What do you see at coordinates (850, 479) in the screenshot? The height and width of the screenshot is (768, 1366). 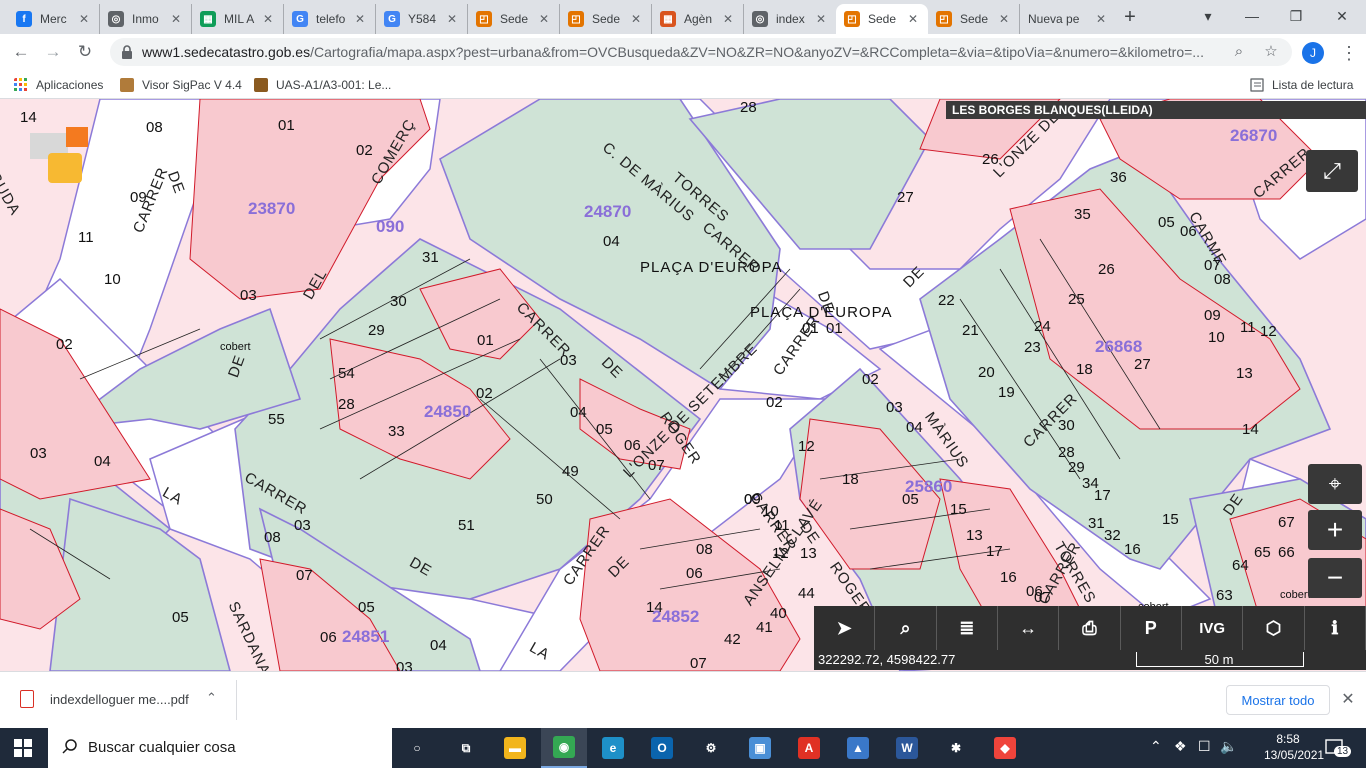 I see `parcel-number: 18` at bounding box center [850, 479].